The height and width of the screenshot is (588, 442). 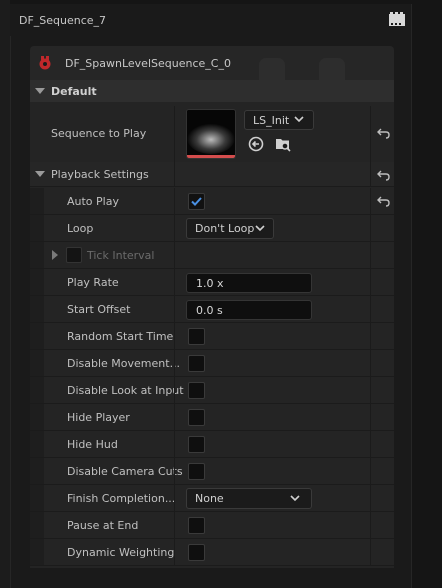 I want to click on sequence-asset-combo: LS_Init, so click(x=279, y=120).